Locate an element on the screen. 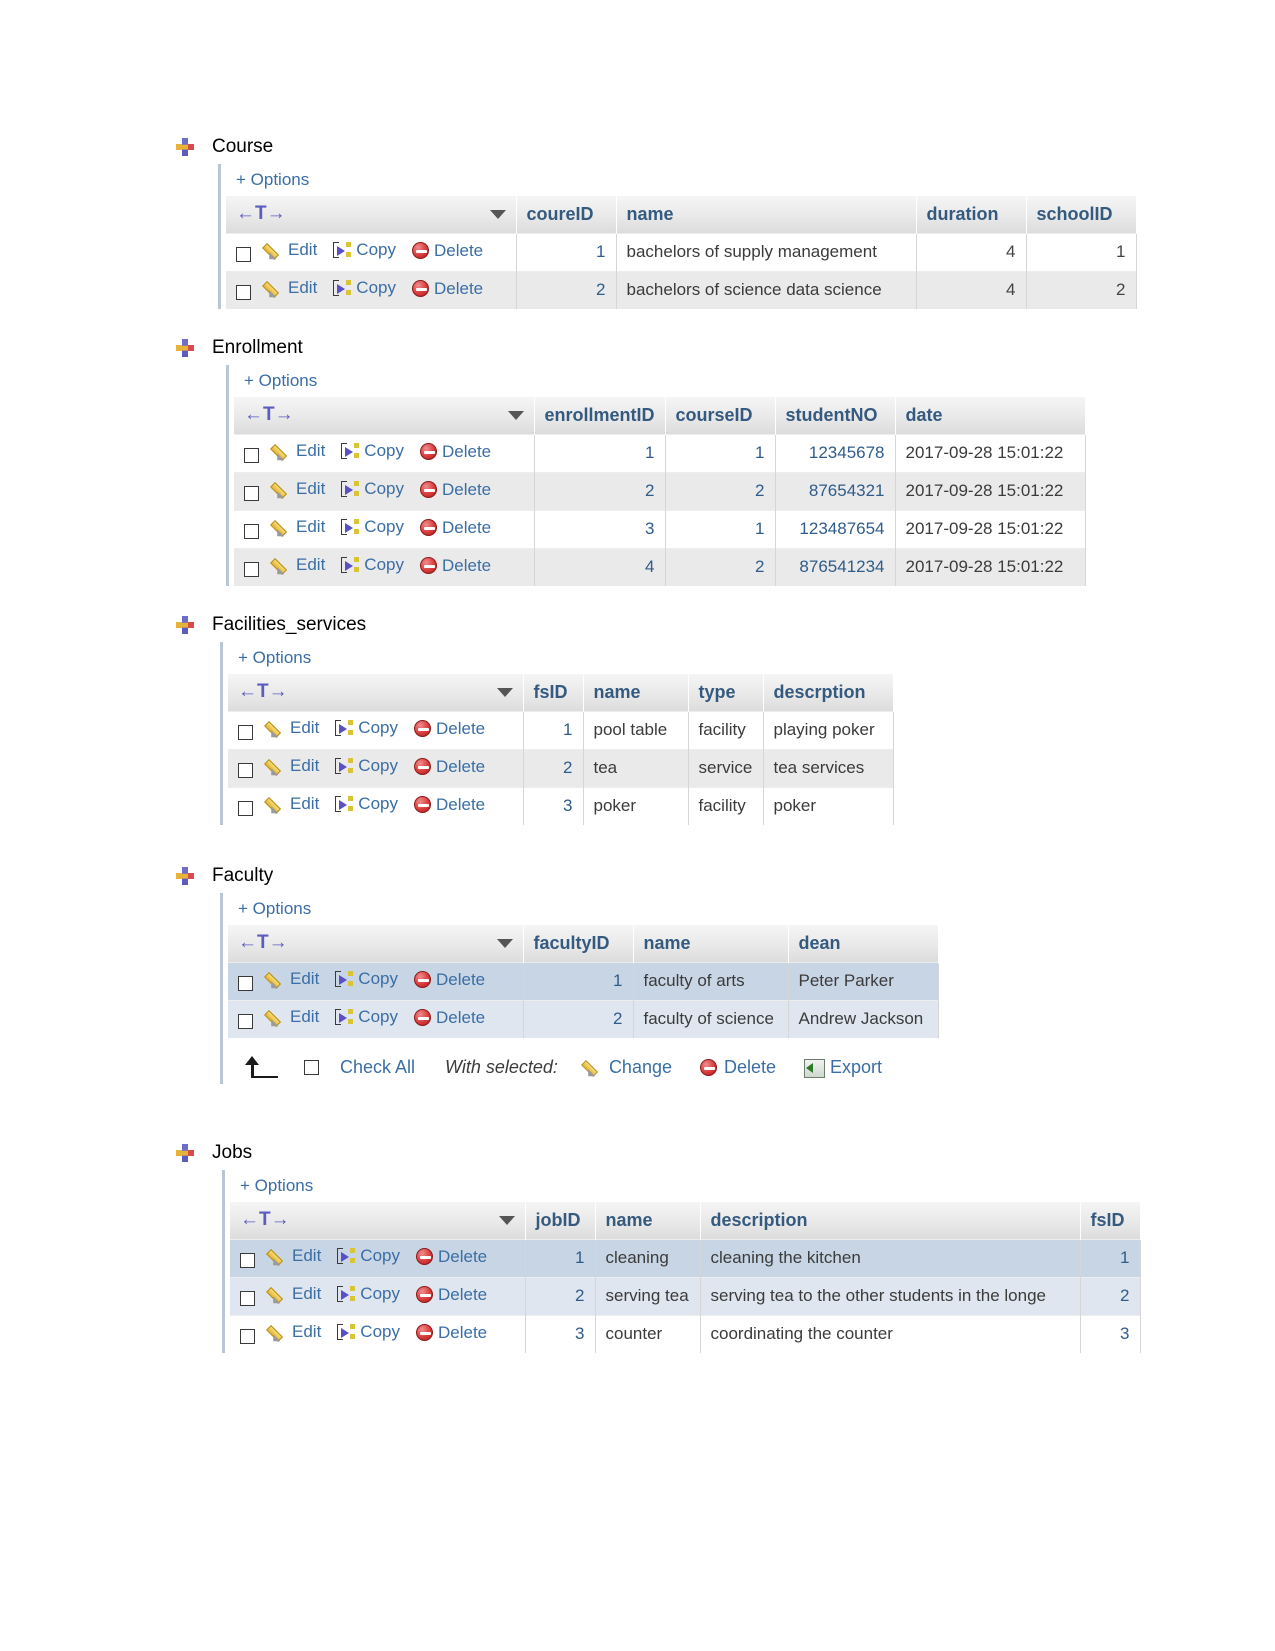 This screenshot has width=1275, height=1651. column-header: enrollmentID is located at coordinates (600, 416).